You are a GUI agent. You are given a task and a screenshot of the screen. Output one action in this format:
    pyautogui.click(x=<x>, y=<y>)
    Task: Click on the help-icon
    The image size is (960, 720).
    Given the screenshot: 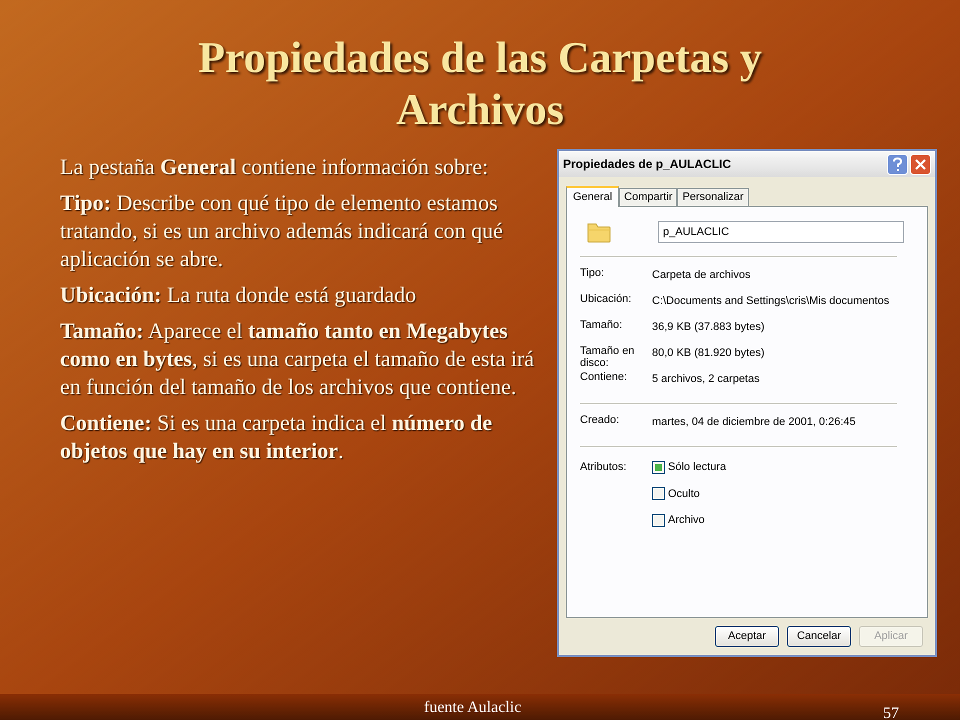 What is the action you would take?
    pyautogui.click(x=897, y=164)
    